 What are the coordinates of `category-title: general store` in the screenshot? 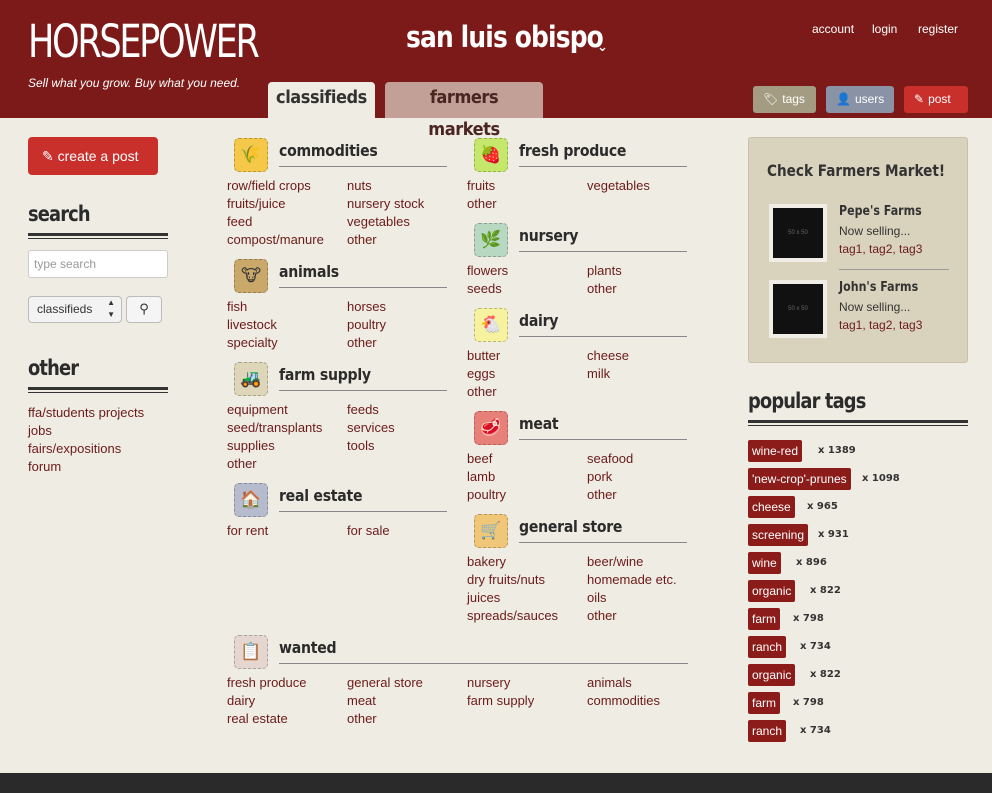 It's located at (570, 526).